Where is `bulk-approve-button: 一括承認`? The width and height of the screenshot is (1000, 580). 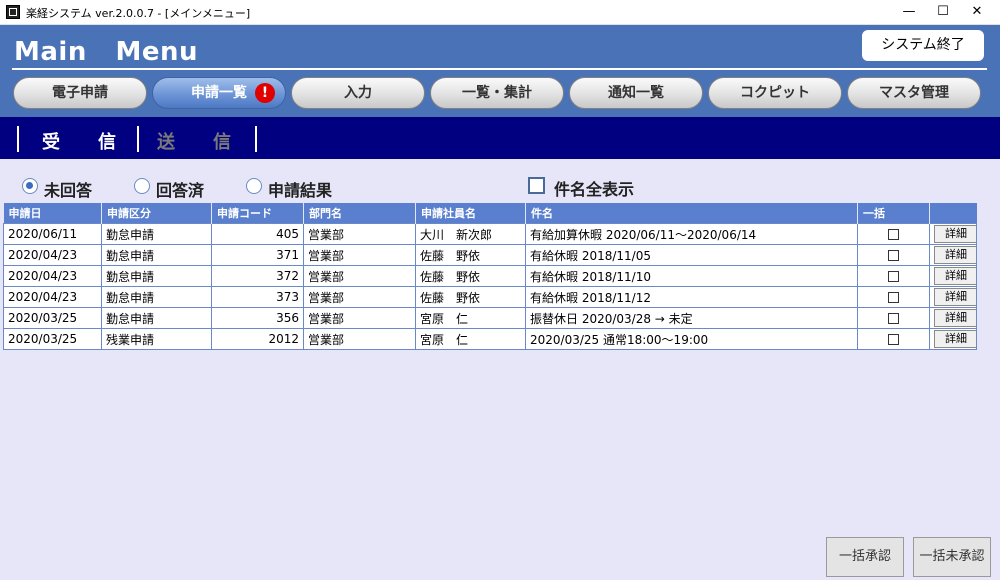 bulk-approve-button: 一括承認 is located at coordinates (865, 557).